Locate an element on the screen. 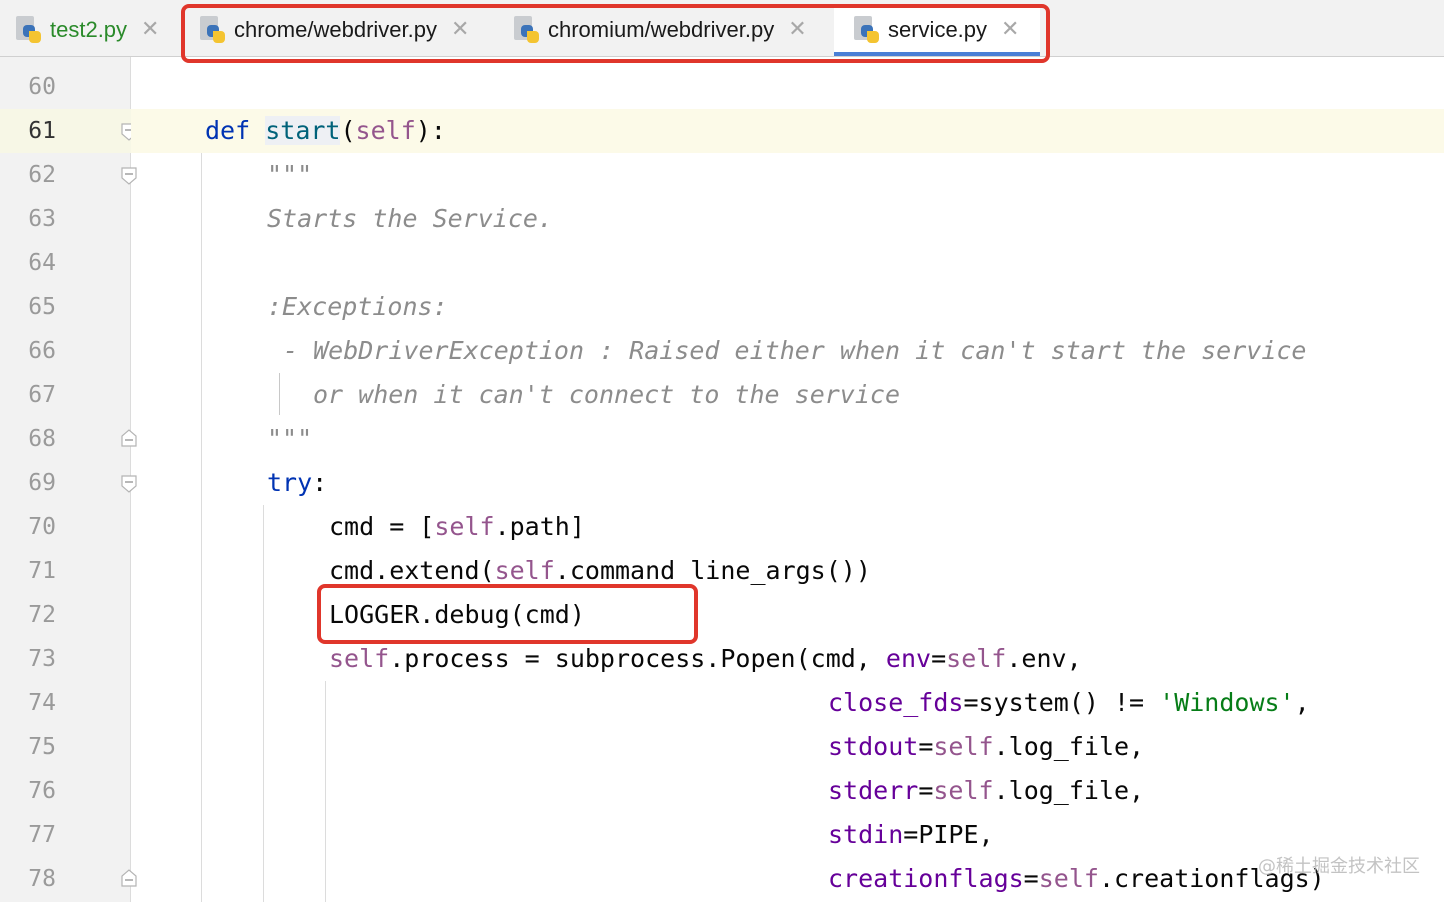 This screenshot has width=1444, height=902. code-line-77: stdin=PIPE, is located at coordinates (911, 835).